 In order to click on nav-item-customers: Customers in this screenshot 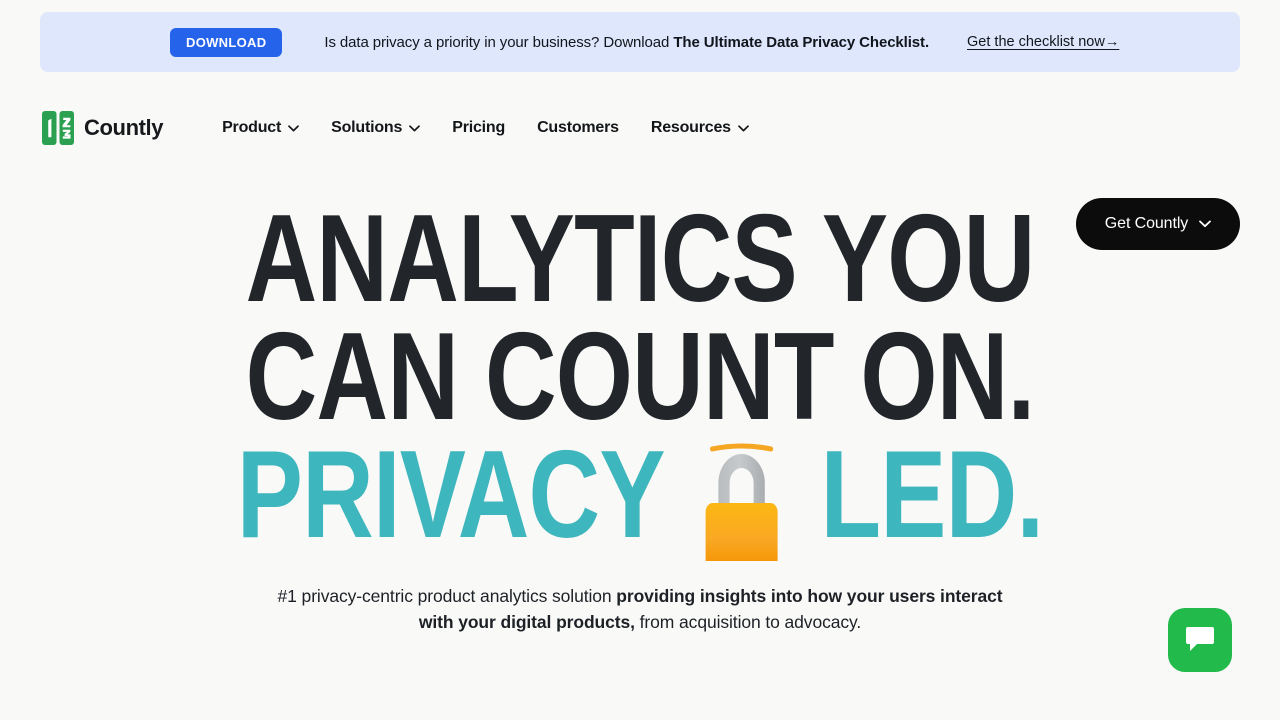, I will do `click(578, 128)`.